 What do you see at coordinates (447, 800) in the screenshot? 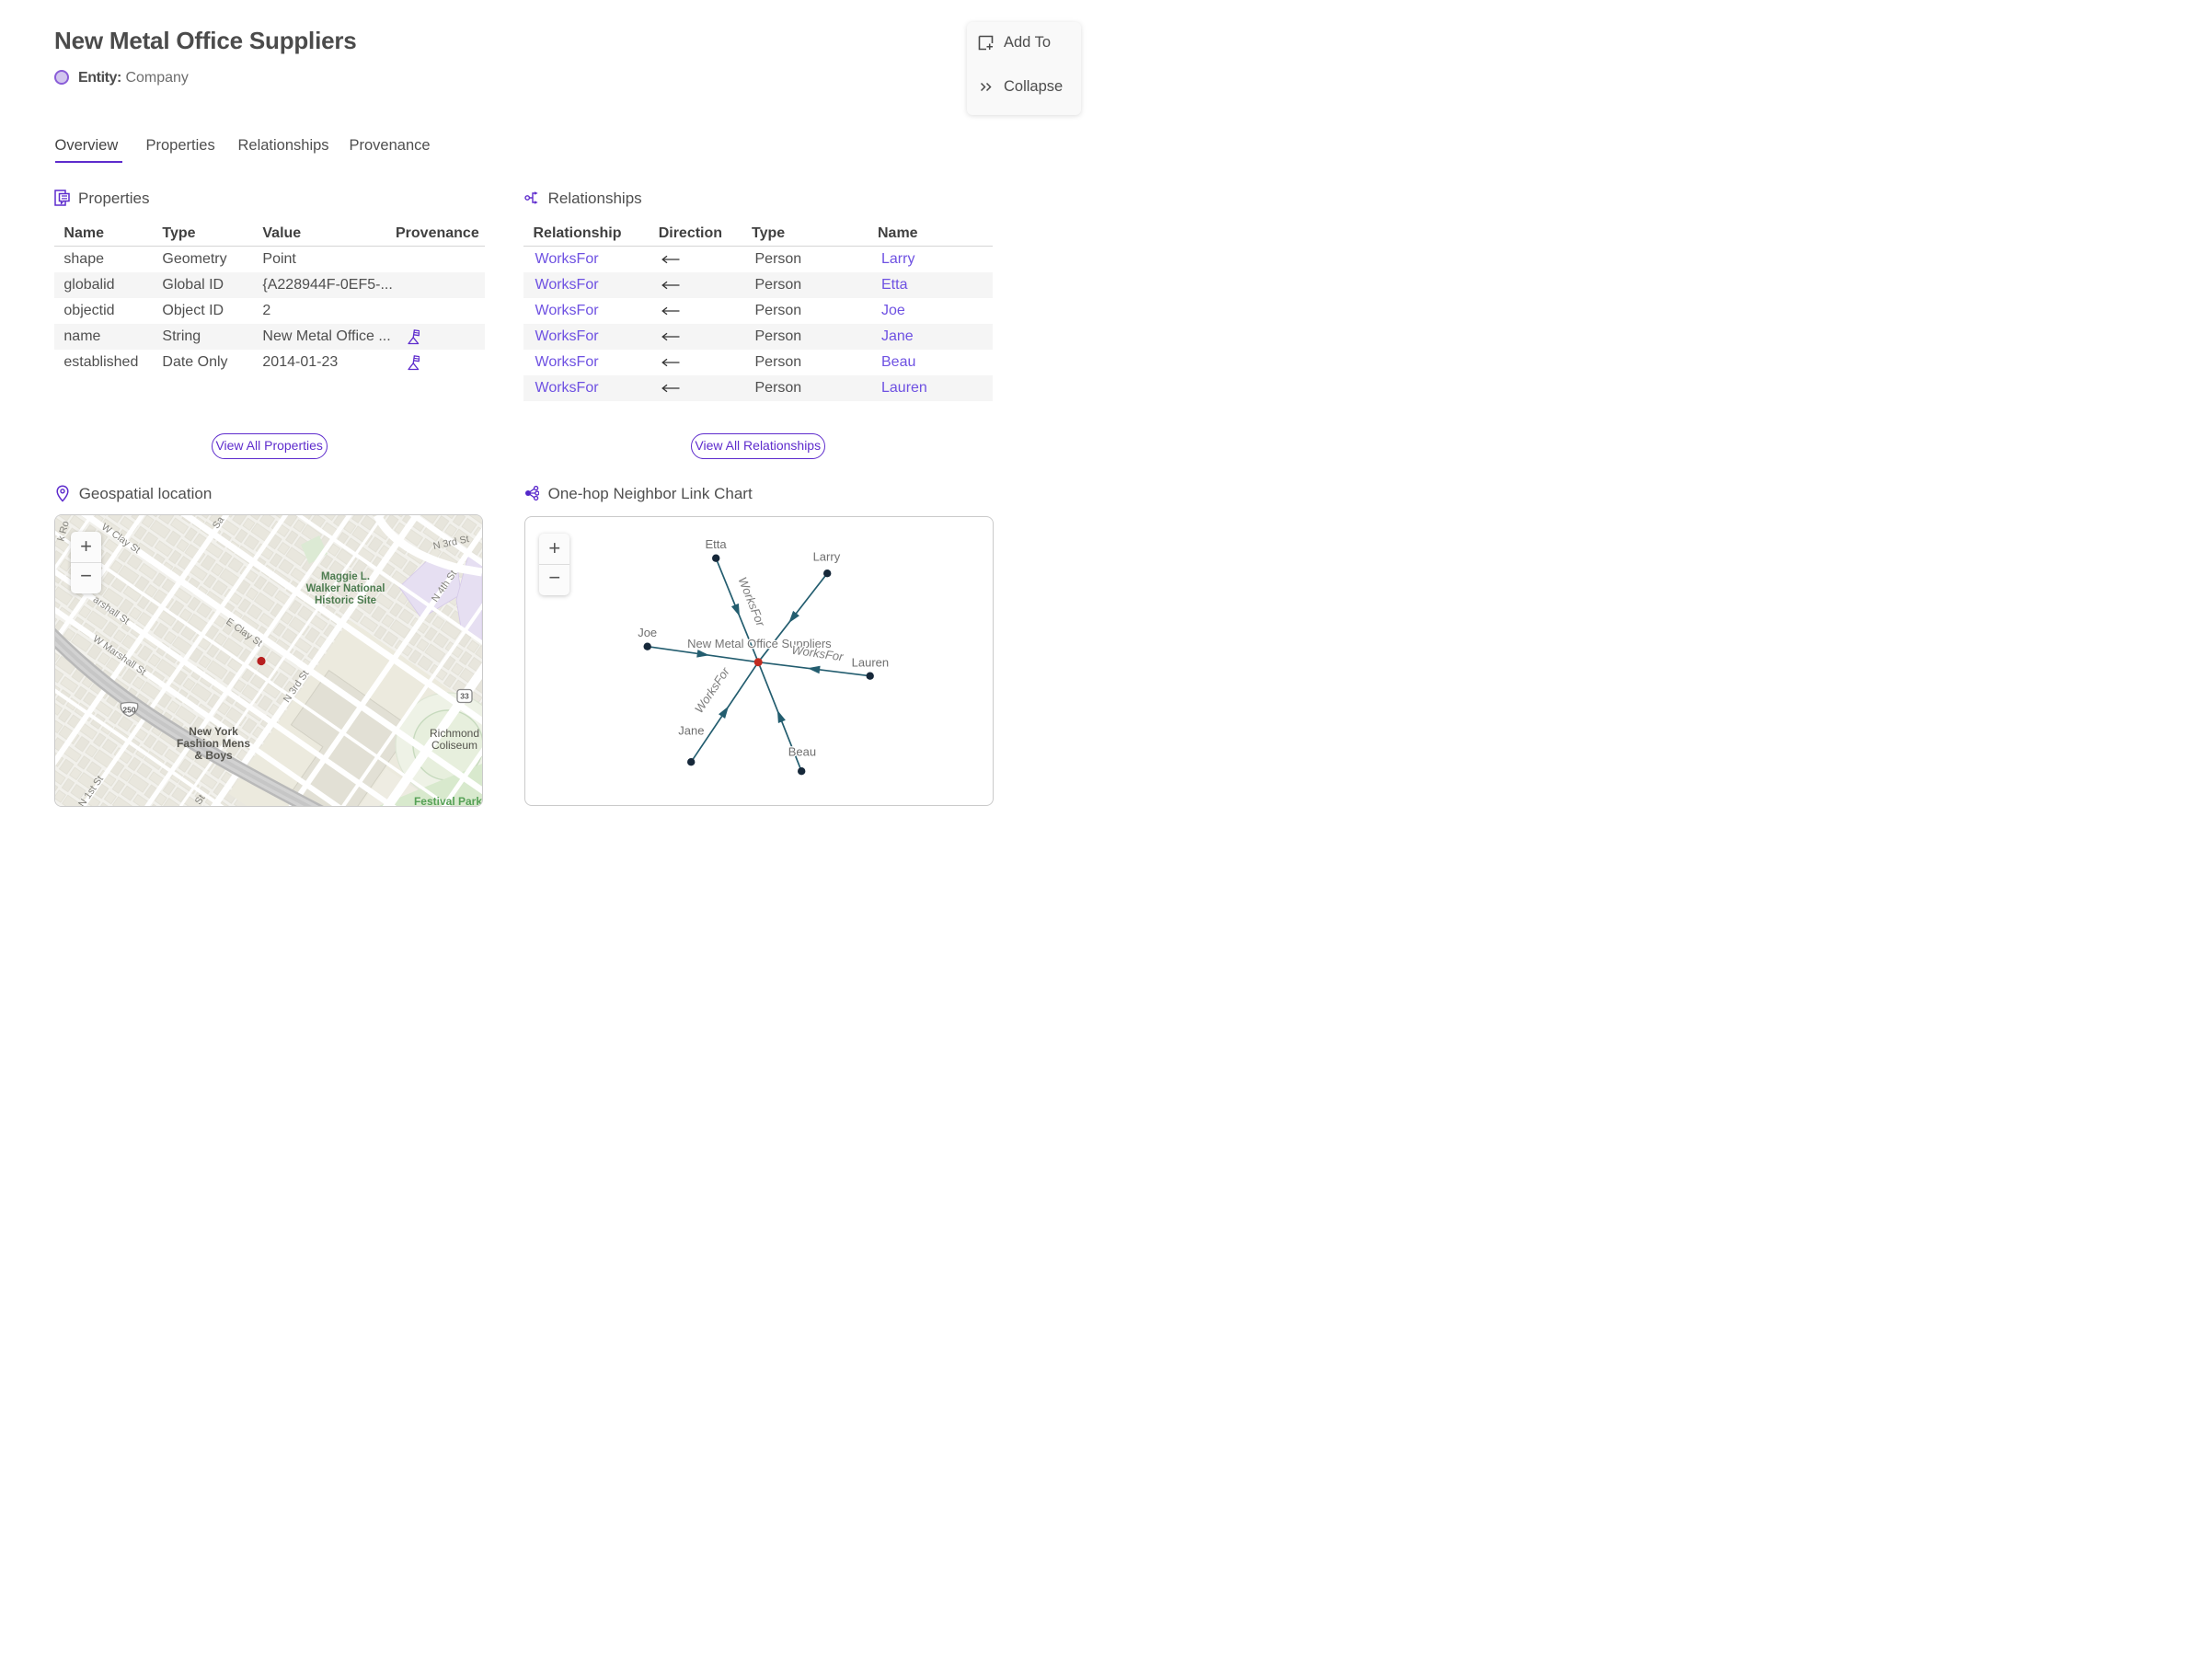
I see `svg-text: Festival Park` at bounding box center [447, 800].